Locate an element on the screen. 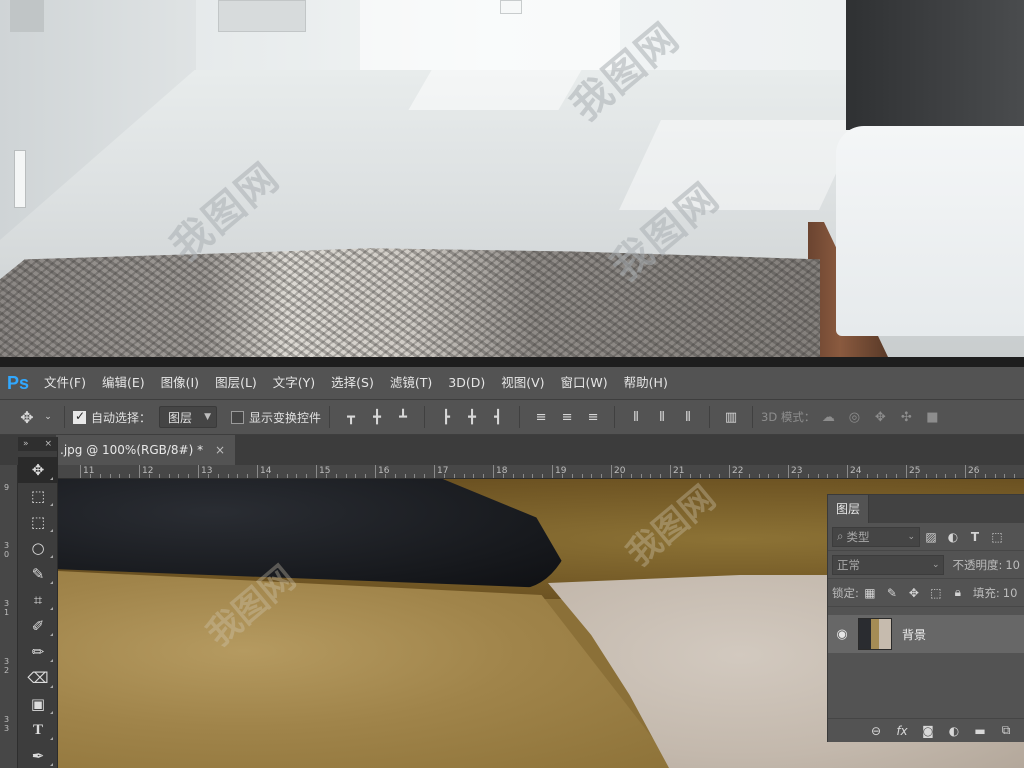 The height and width of the screenshot is (768, 1024). pen-tool-icon: ✒ is located at coordinates (38, 755).